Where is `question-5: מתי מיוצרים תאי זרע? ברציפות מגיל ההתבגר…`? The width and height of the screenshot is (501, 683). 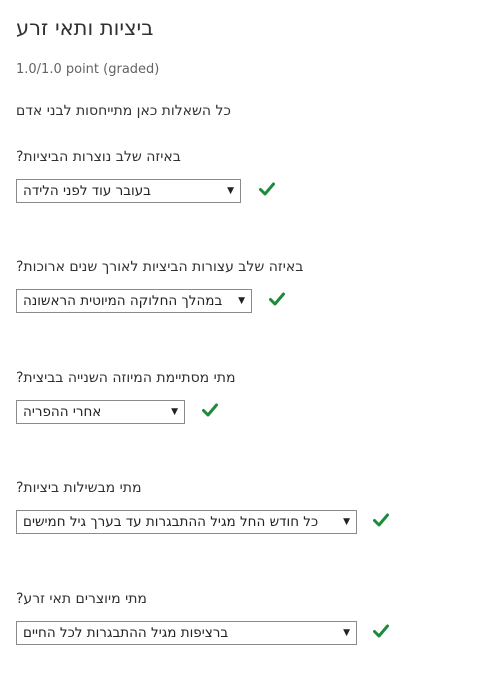
question-5: מתי מיוצרים תאי זרע? ברציפות מגיל ההתבגר… is located at coordinates (246, 618).